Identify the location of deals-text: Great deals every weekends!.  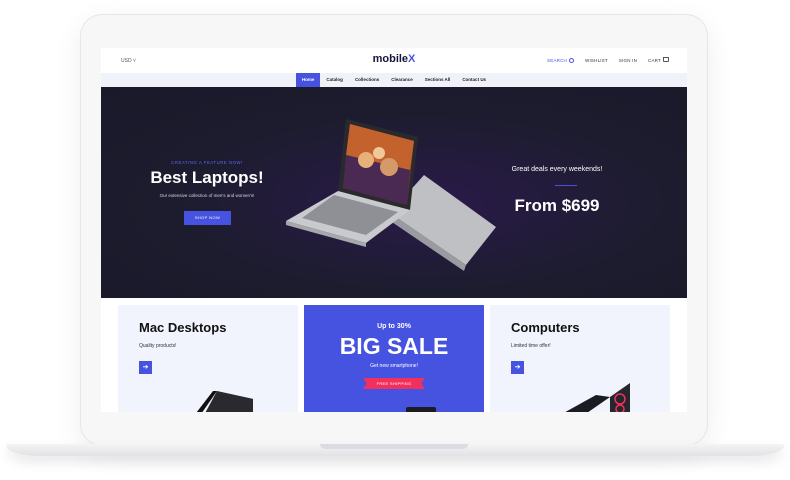
(557, 169).